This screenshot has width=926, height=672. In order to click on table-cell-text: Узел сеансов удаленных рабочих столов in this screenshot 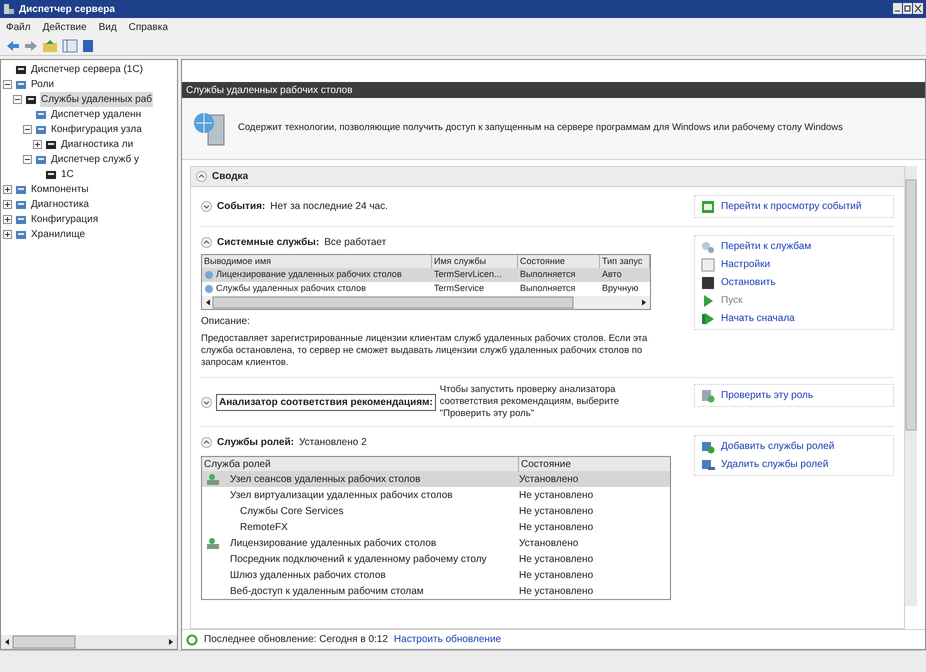, I will do `click(325, 479)`.